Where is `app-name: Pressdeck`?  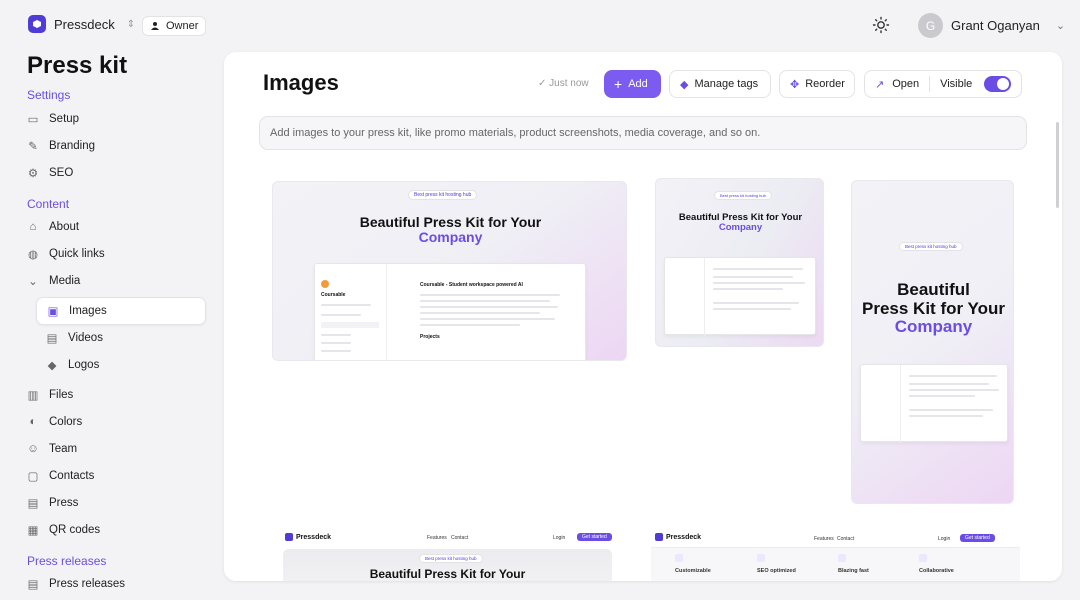
app-name: Pressdeck is located at coordinates (84, 24).